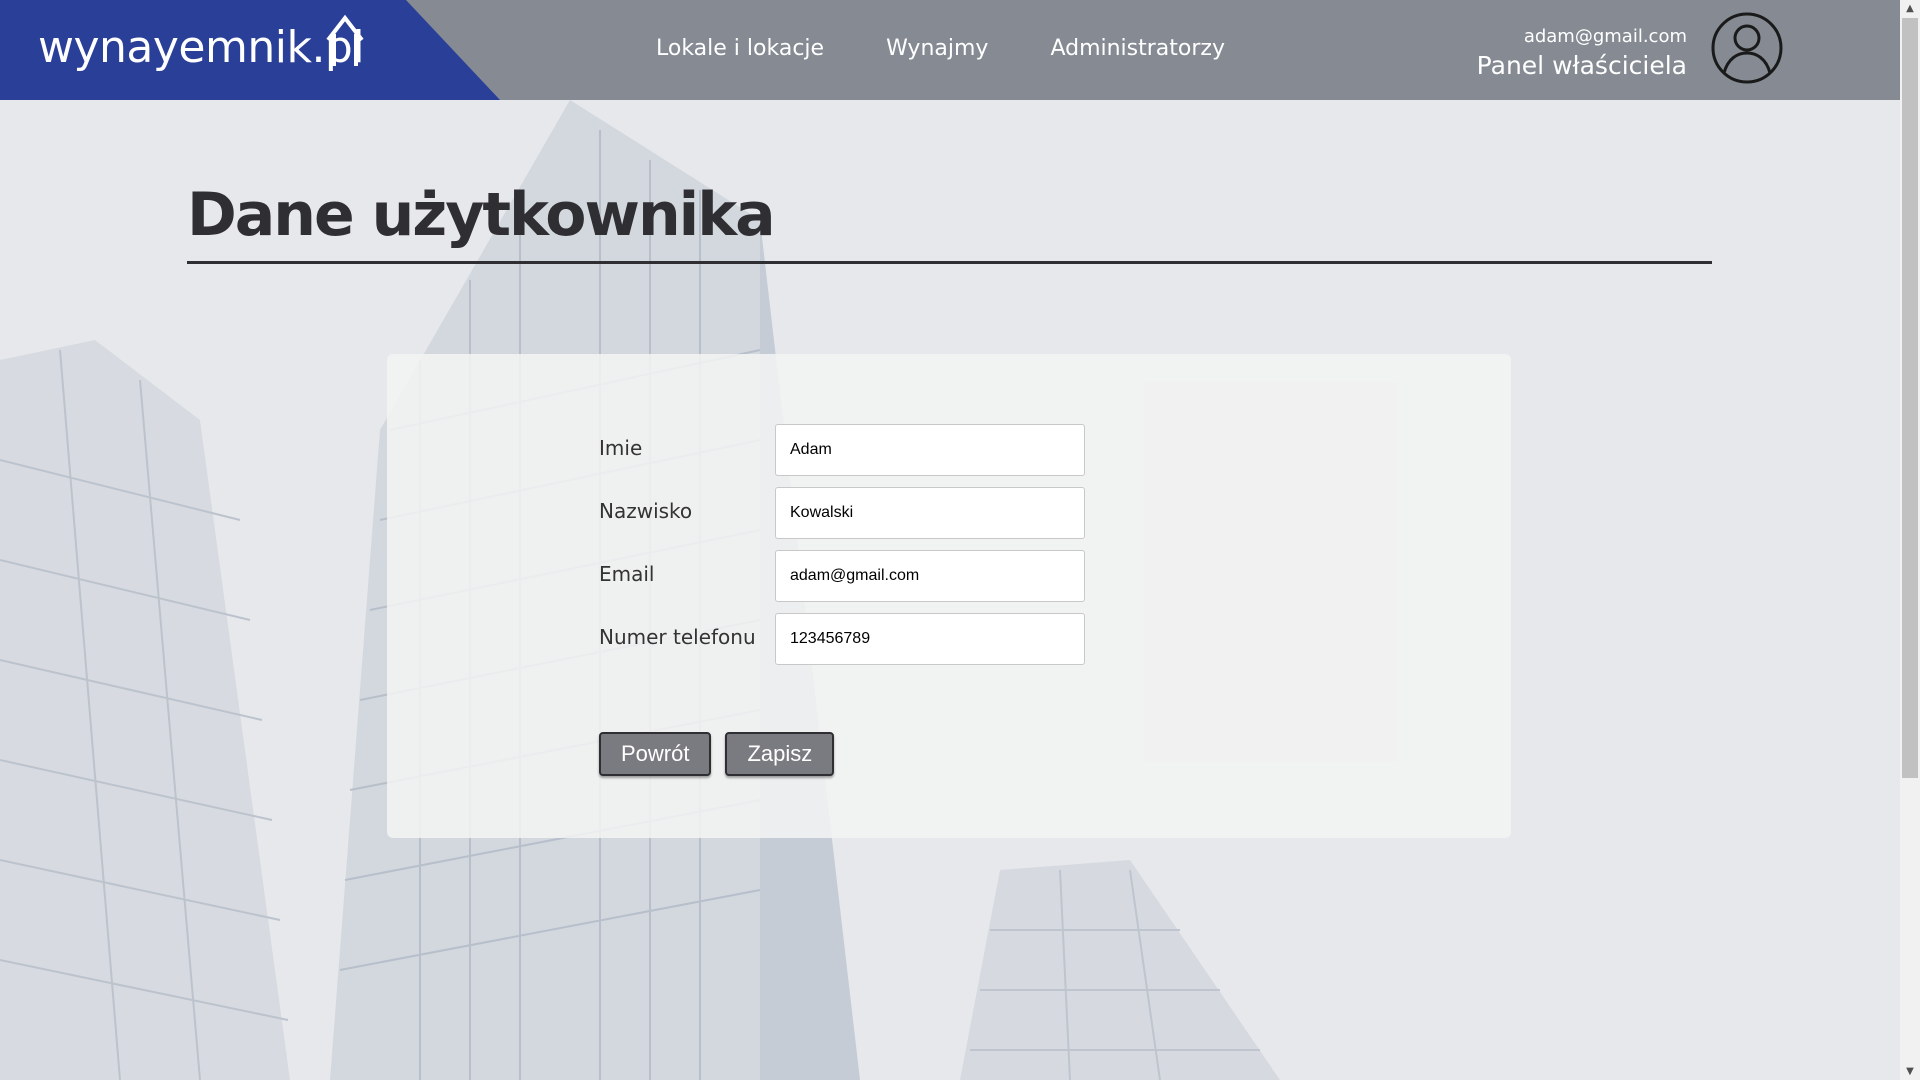  I want to click on scroll-thumb, so click(1910, 398).